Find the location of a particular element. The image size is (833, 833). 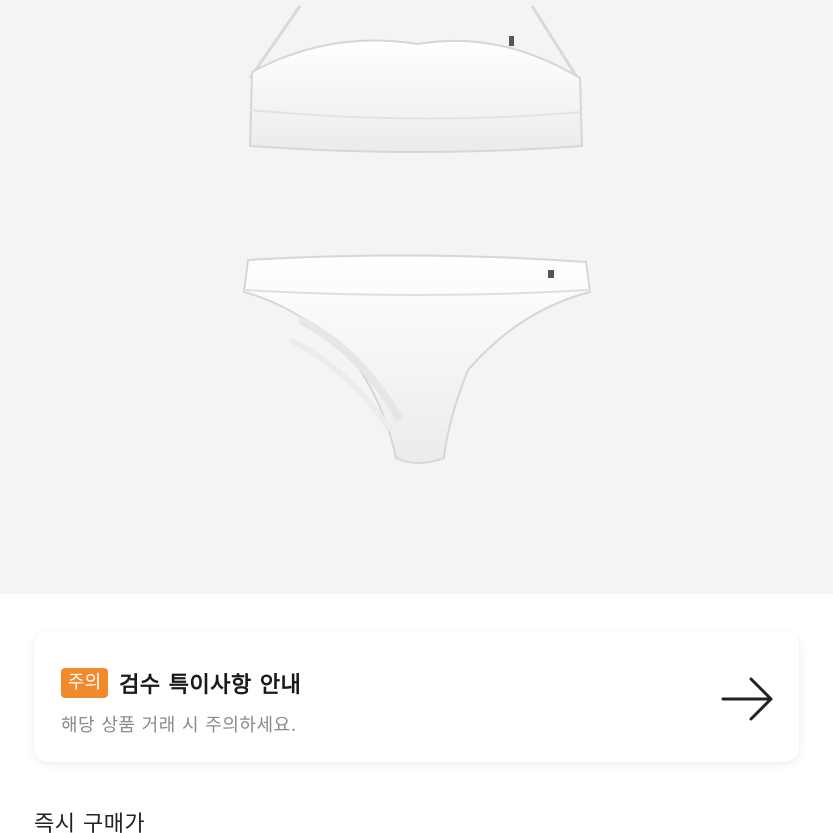

inspection-notice-card: 주의 검수 특이사항 안내 해당 상품 거래 시 주의하세요. is located at coordinates (416, 696).